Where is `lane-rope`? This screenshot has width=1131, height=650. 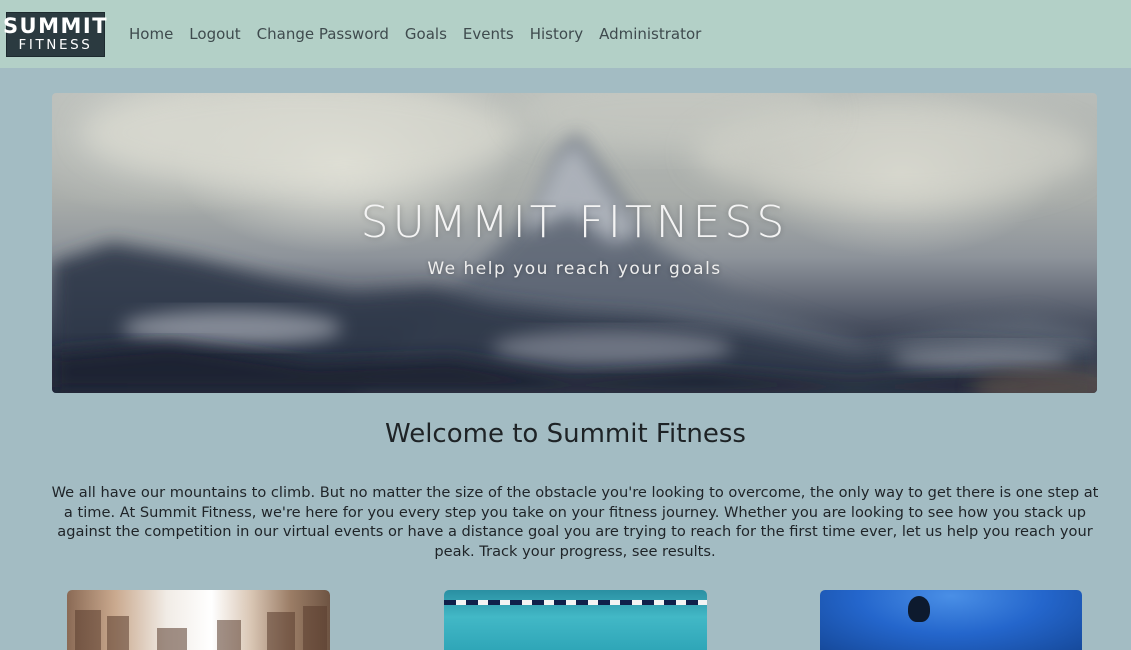 lane-rope is located at coordinates (575, 602).